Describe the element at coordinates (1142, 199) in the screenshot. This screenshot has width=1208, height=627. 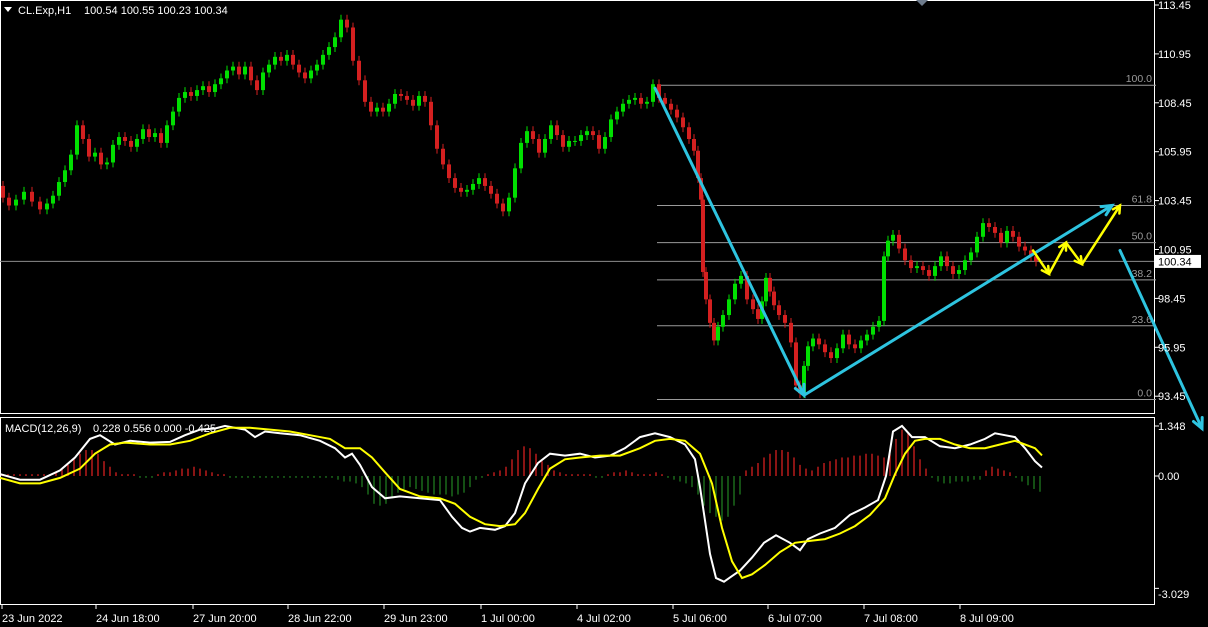
I see `fib-level-label: 61.8` at that location.